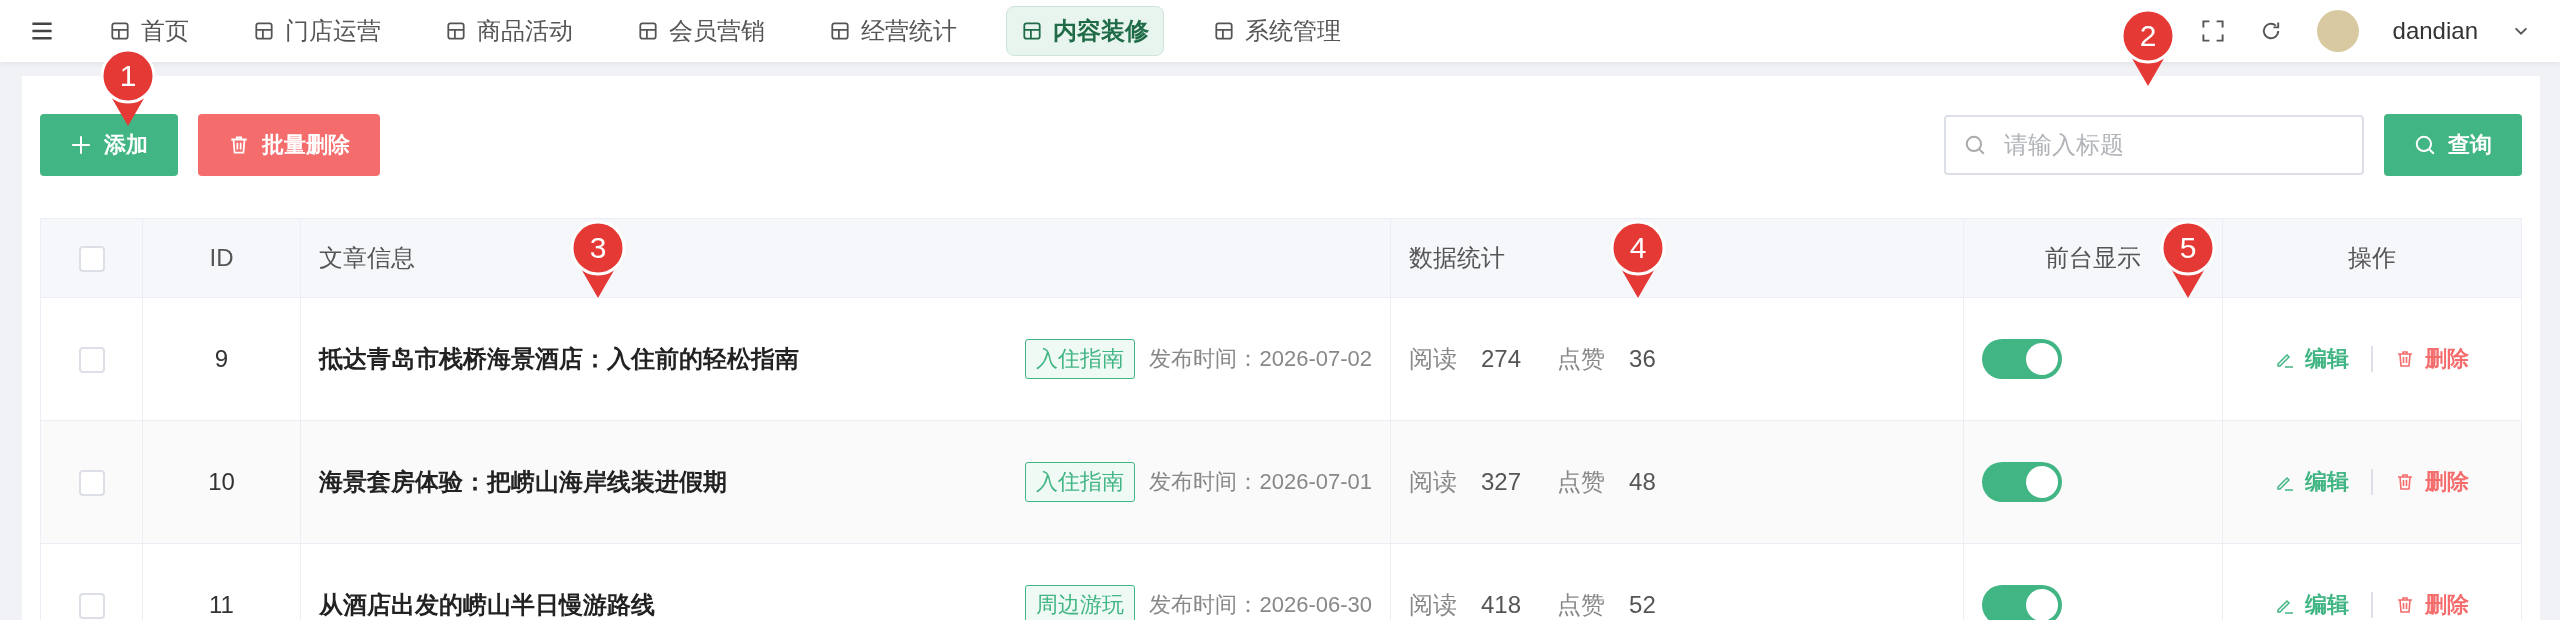 The image size is (2560, 620). I want to click on publish-date: 发布时间：2026-06-30, so click(1260, 605).